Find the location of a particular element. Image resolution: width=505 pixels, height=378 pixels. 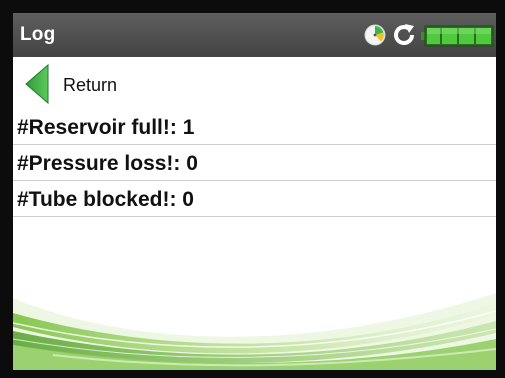

refresh-icon is located at coordinates (404, 35).